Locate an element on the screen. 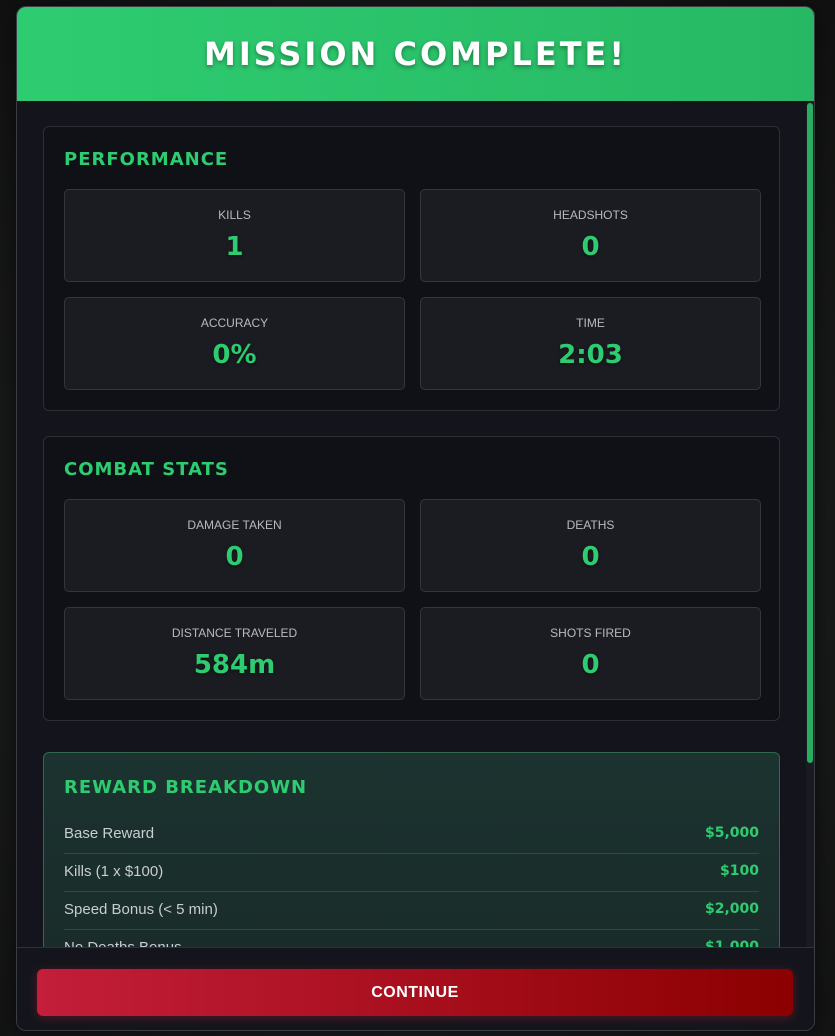  stat-value: 2:03 is located at coordinates (590, 355).